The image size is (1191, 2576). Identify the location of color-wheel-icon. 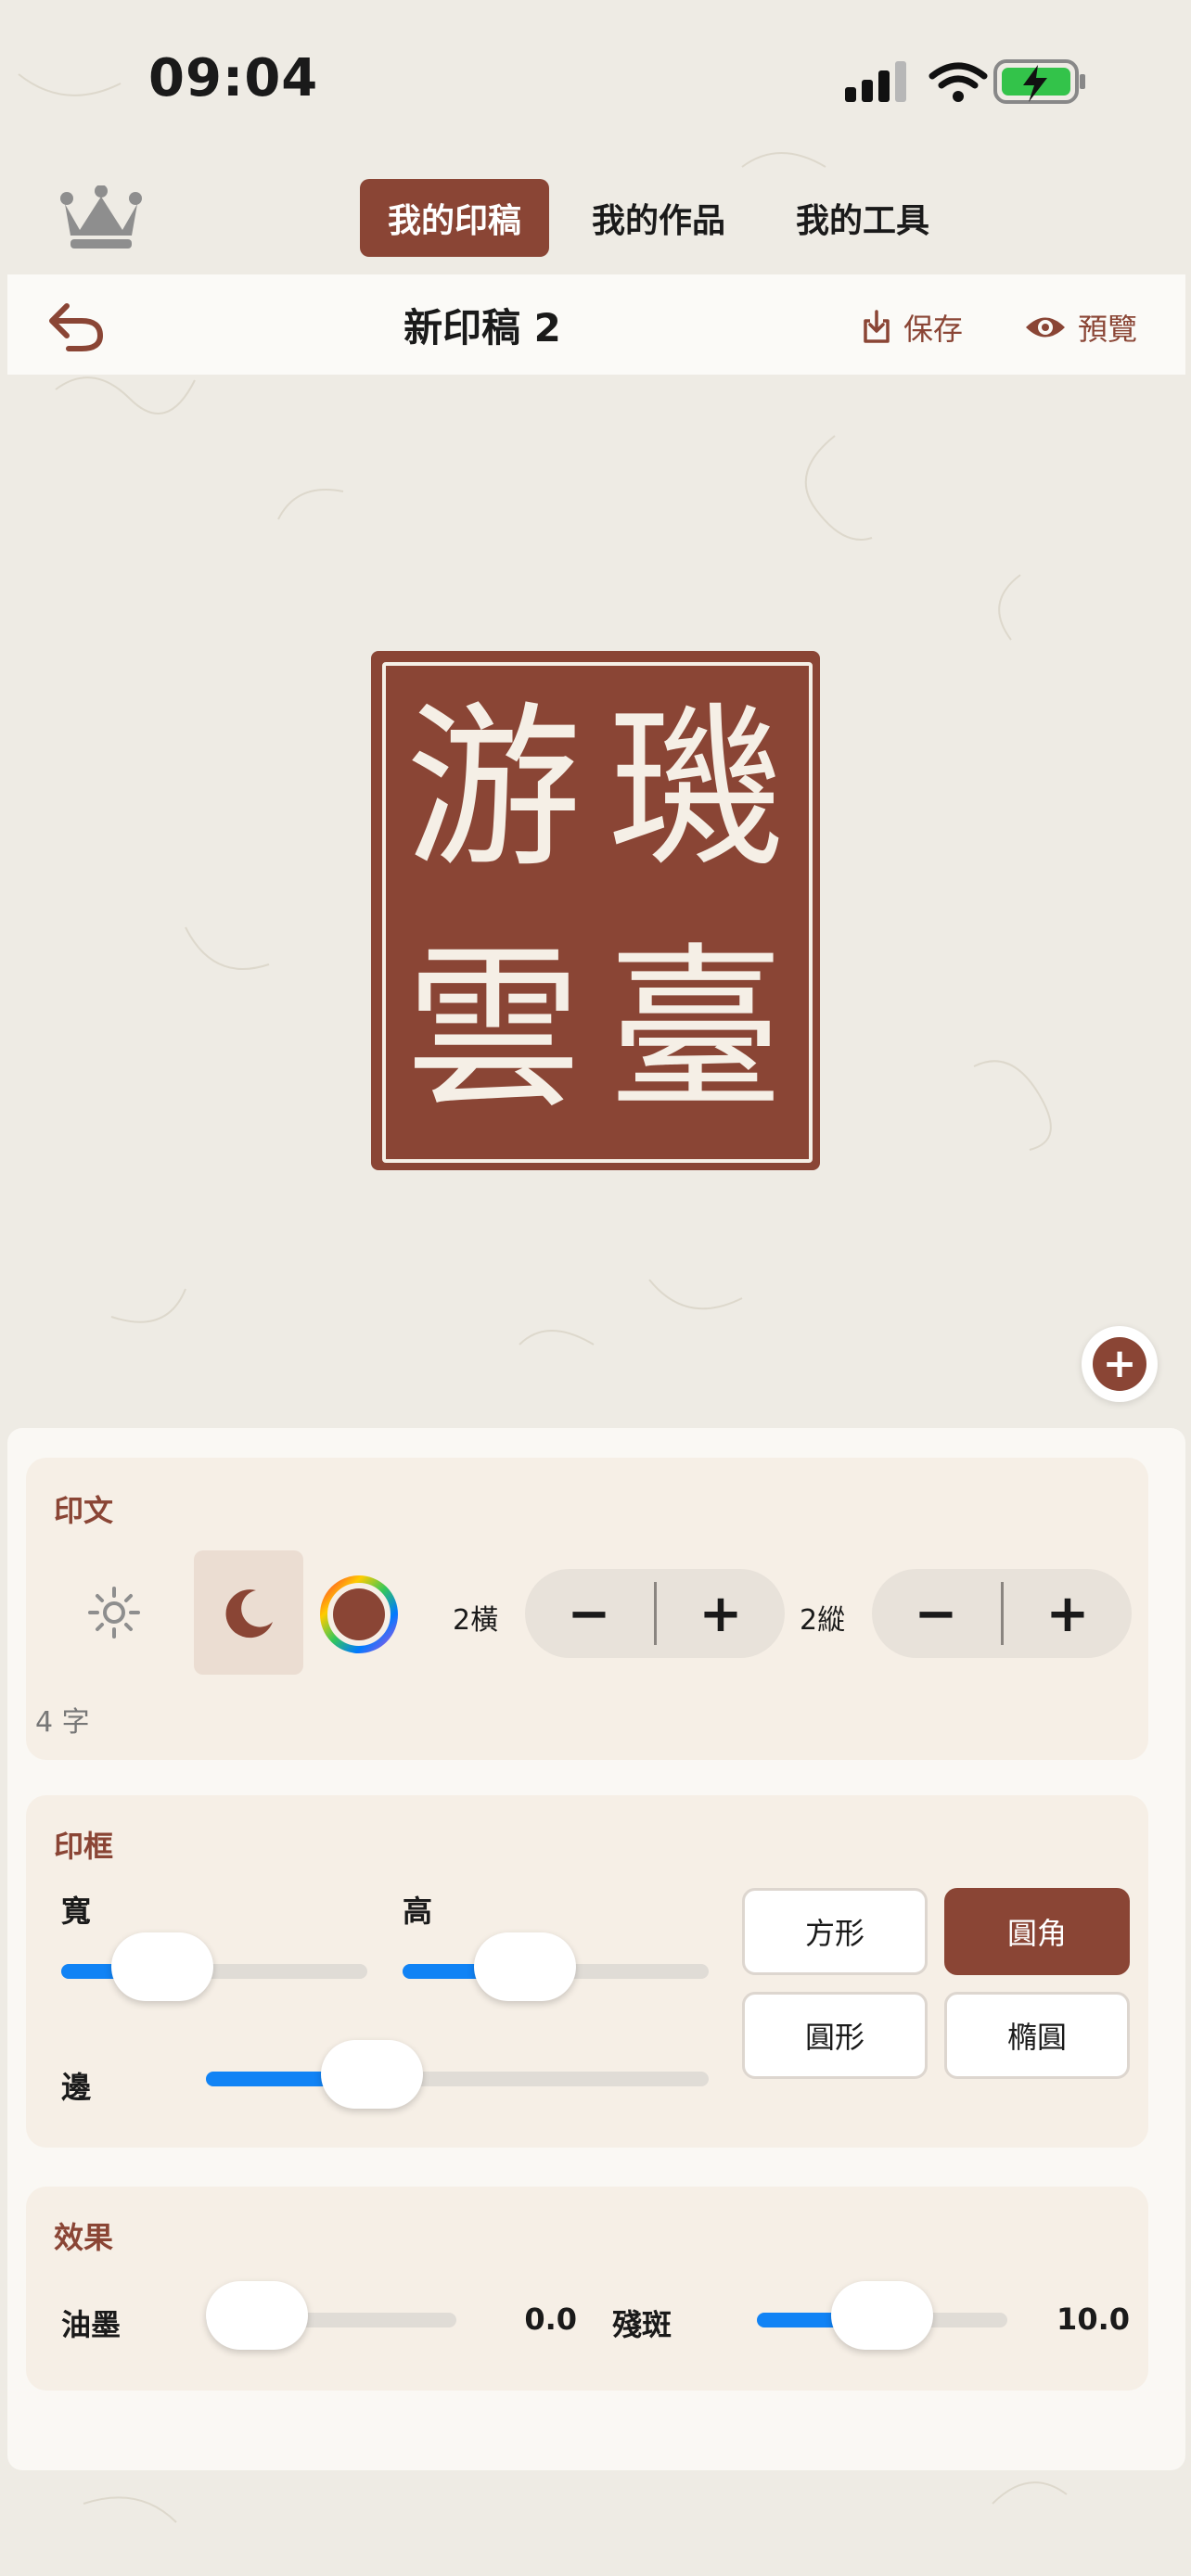
(359, 1614).